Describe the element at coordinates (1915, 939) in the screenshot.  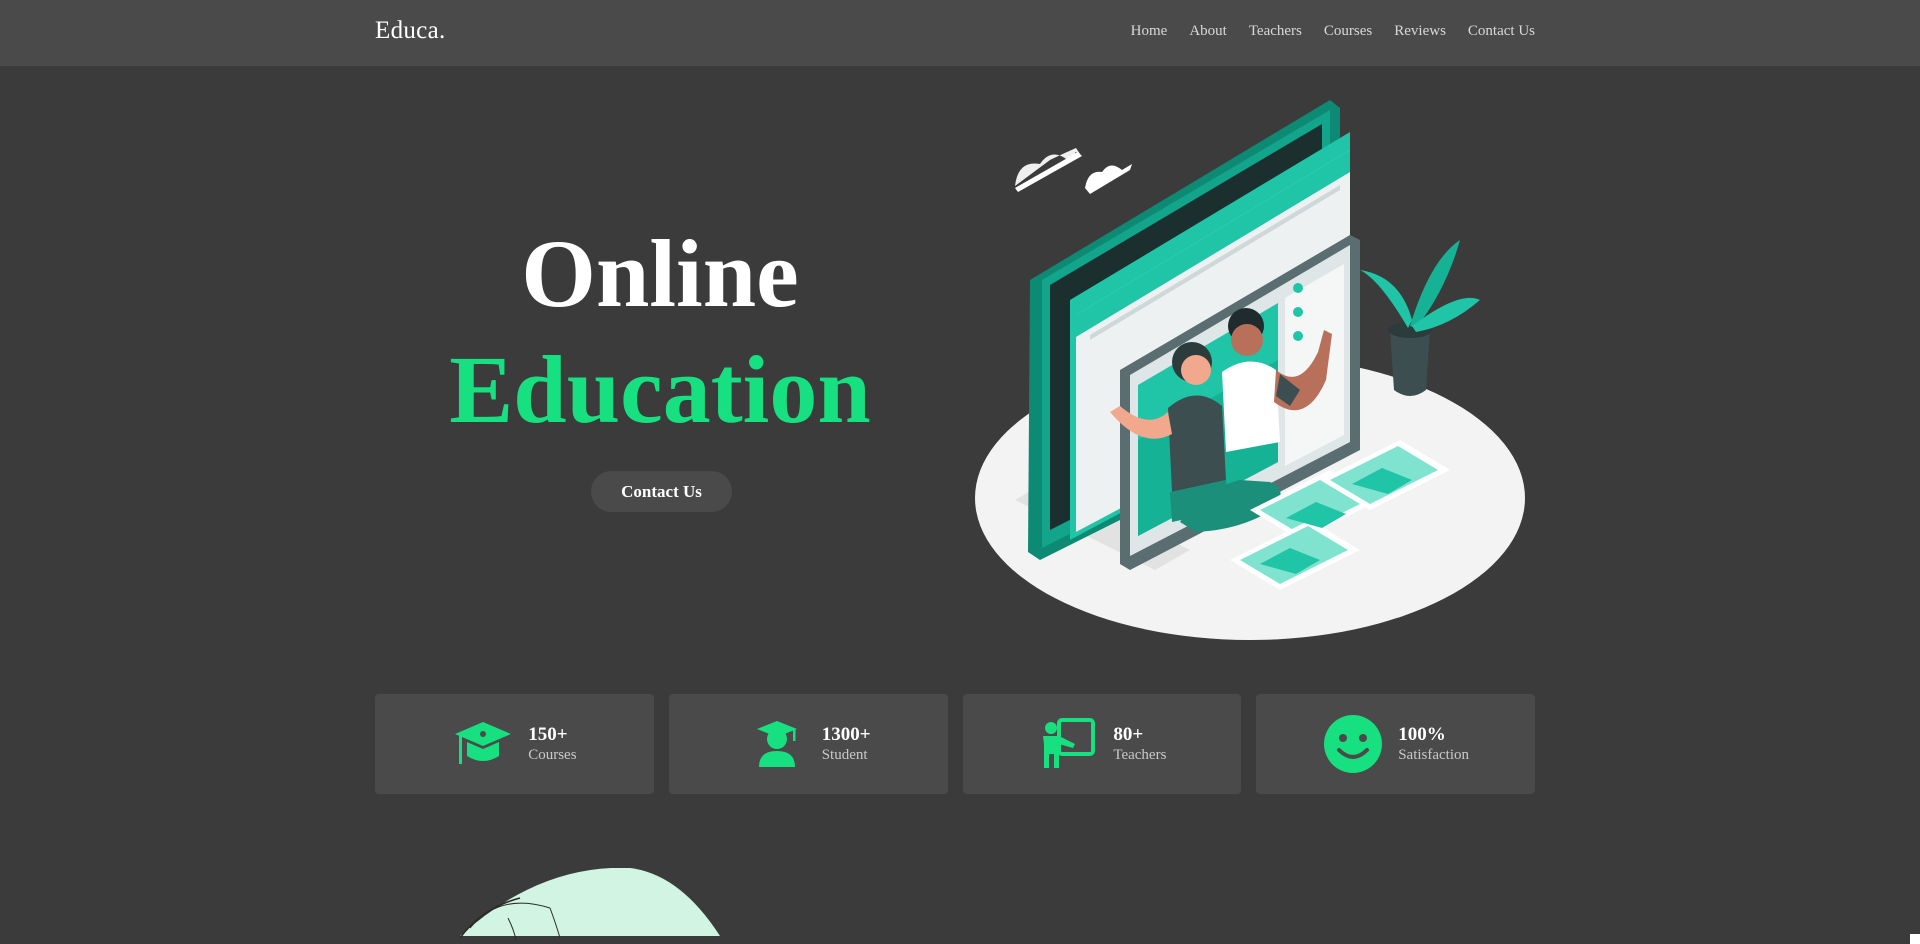
I see `scrollbar-corner` at that location.